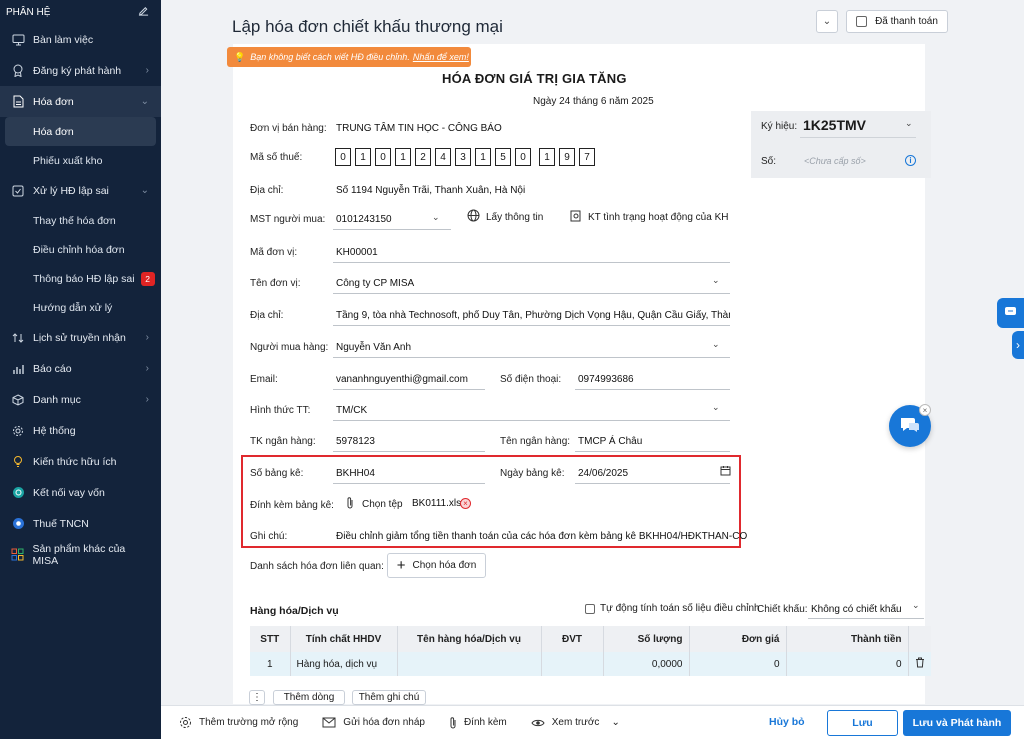  What do you see at coordinates (355, 473) in the screenshot?
I see `list-number-input: BKHH04` at bounding box center [355, 473].